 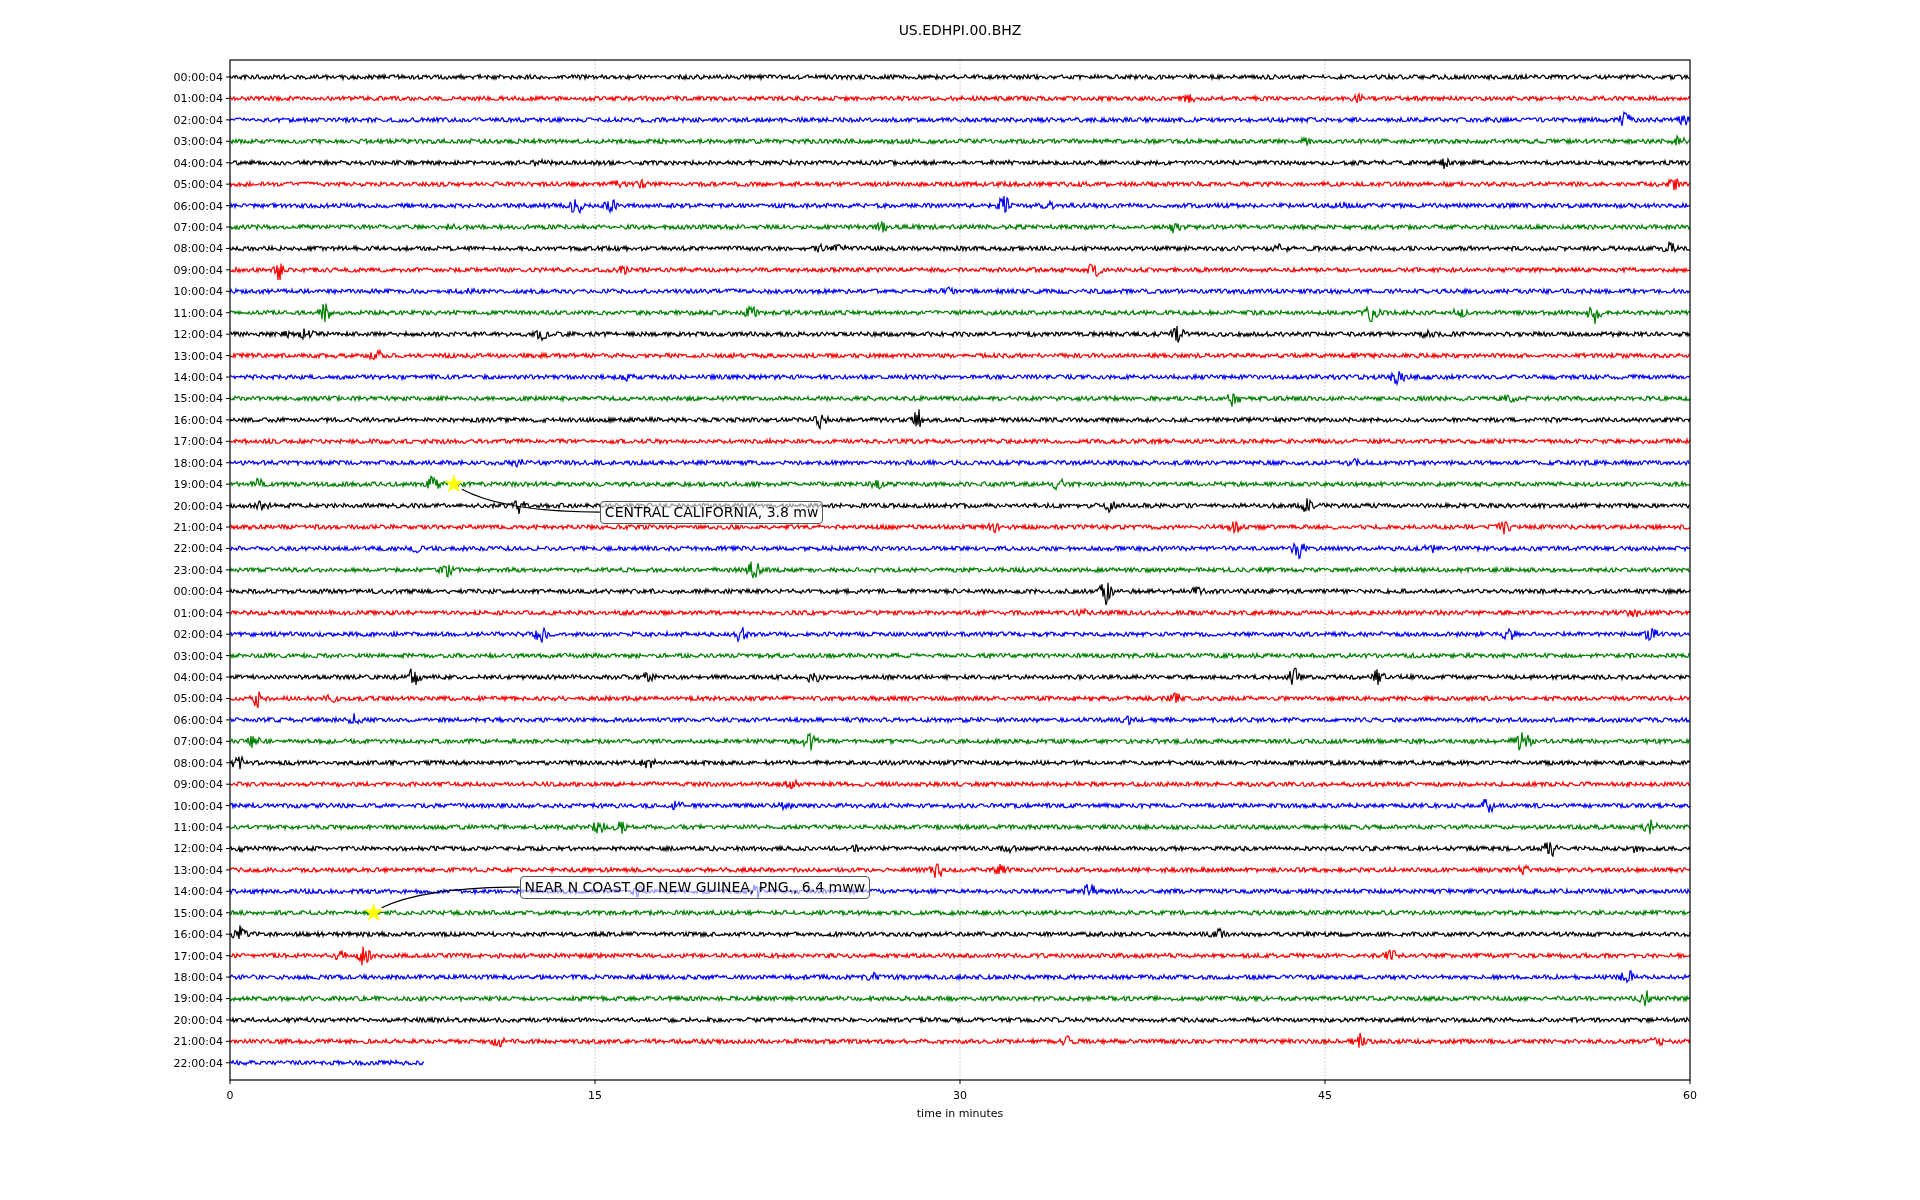 I want to click on x-tick-label: 60, so click(x=1690, y=1095).